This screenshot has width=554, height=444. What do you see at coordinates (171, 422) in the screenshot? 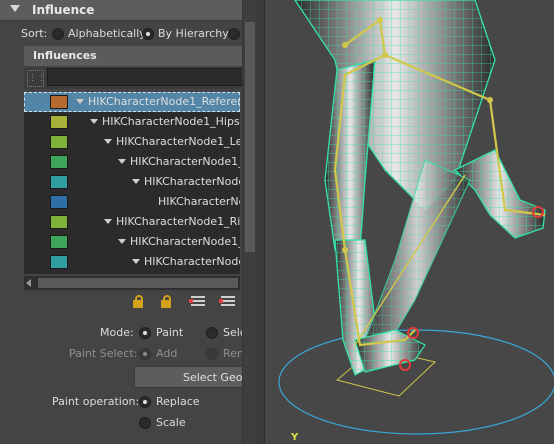
I see `operation-scale-label: Scale` at bounding box center [171, 422].